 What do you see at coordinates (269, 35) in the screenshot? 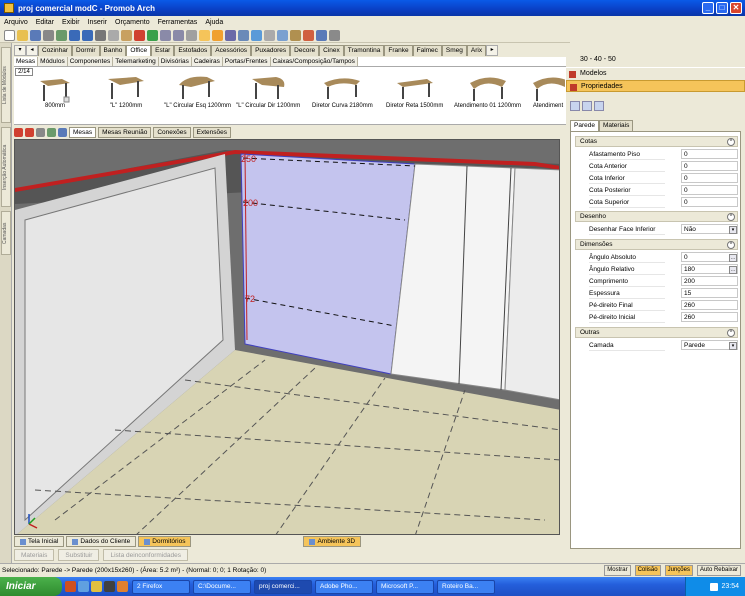
I see `zoom-icon` at bounding box center [269, 35].